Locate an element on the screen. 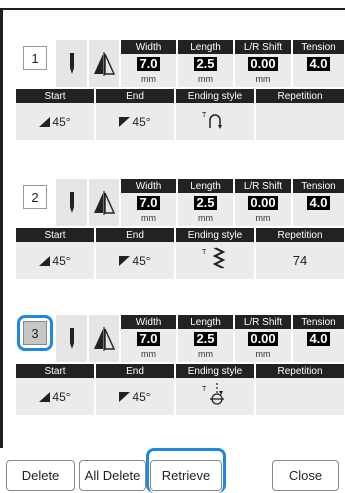  stop-stitch-icon: T is located at coordinates (215, 396).